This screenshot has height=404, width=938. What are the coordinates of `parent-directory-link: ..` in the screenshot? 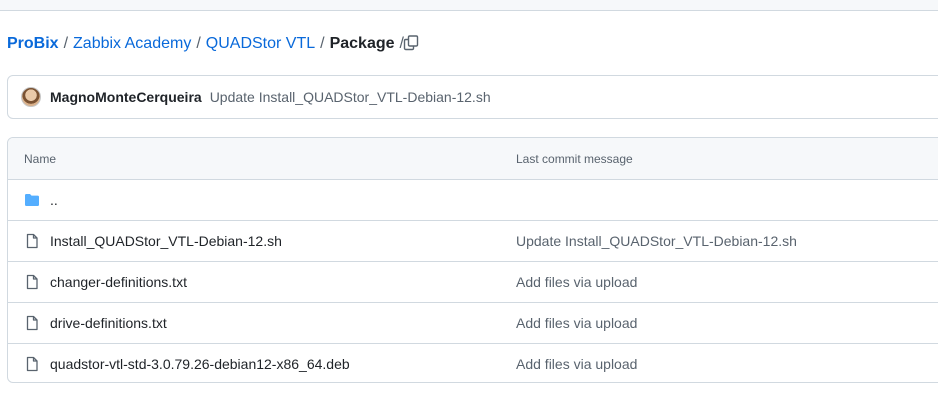 It's located at (54, 200).